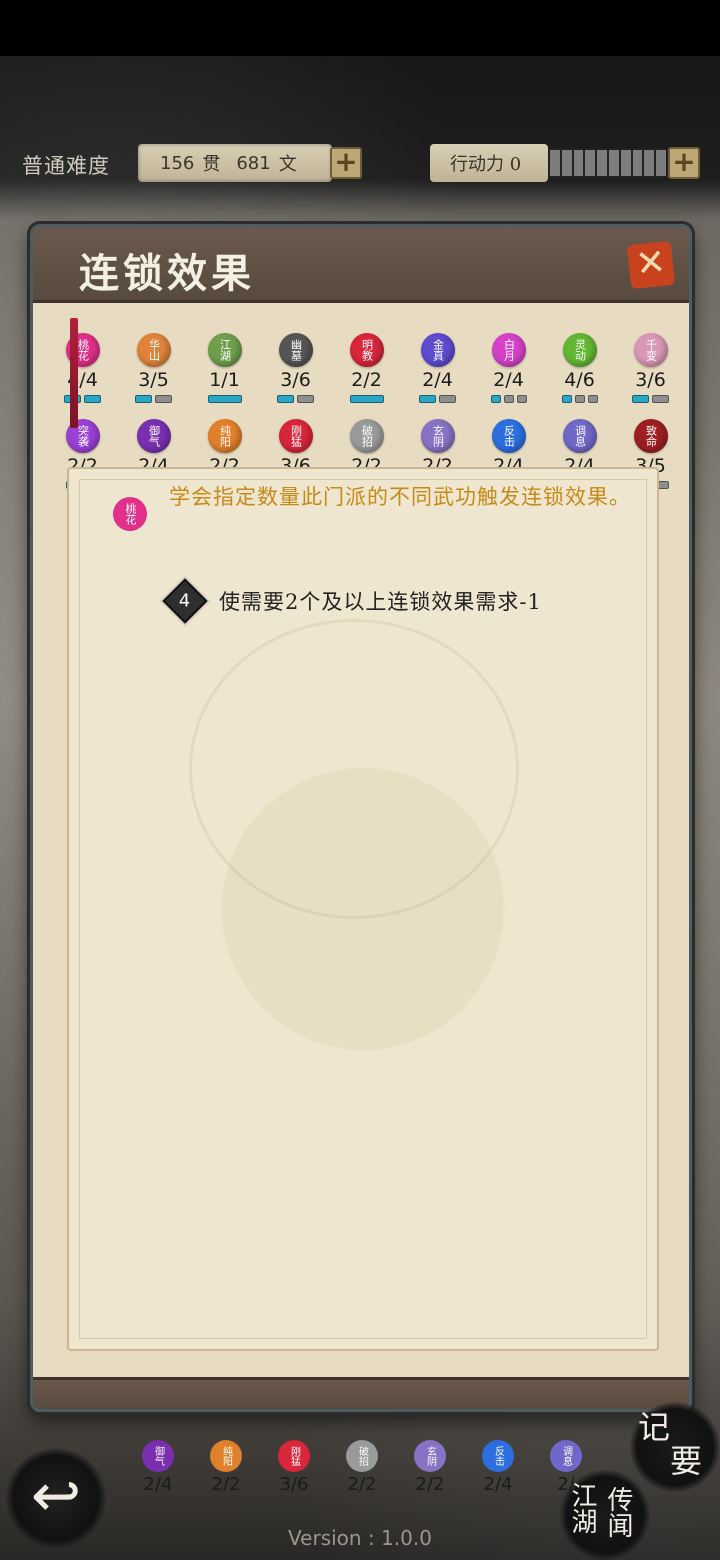 Image resolution: width=720 pixels, height=1560 pixels. What do you see at coordinates (650, 436) in the screenshot?
I see `sect-icon: 致命` at bounding box center [650, 436].